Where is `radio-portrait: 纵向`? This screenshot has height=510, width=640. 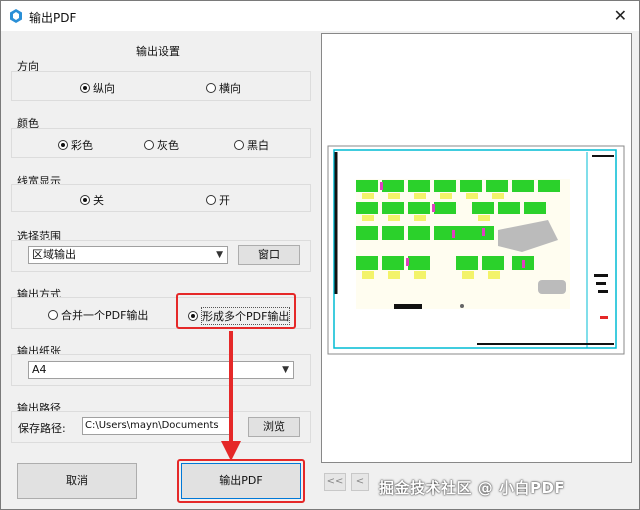
radio-portrait: 纵向 is located at coordinates (97, 88).